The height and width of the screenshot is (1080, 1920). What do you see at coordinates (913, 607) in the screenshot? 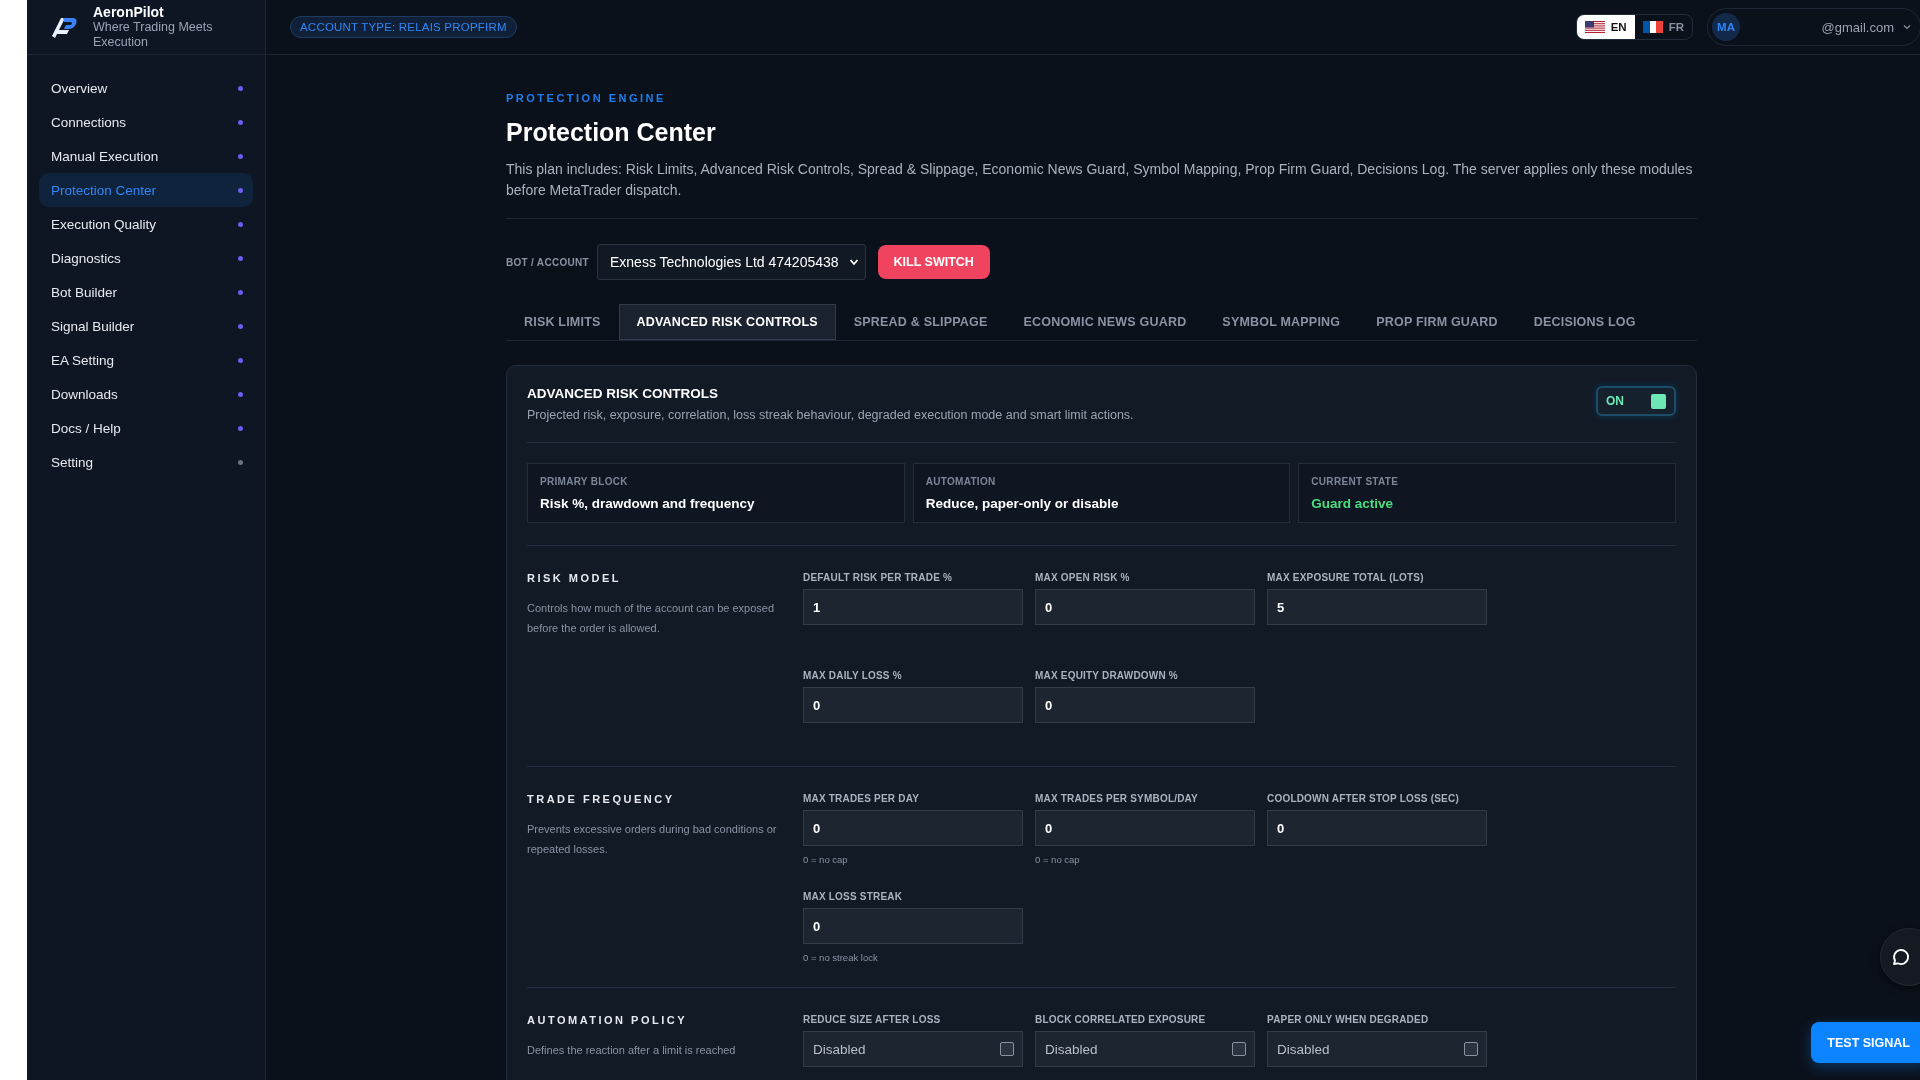
I see `number-field: 1` at bounding box center [913, 607].